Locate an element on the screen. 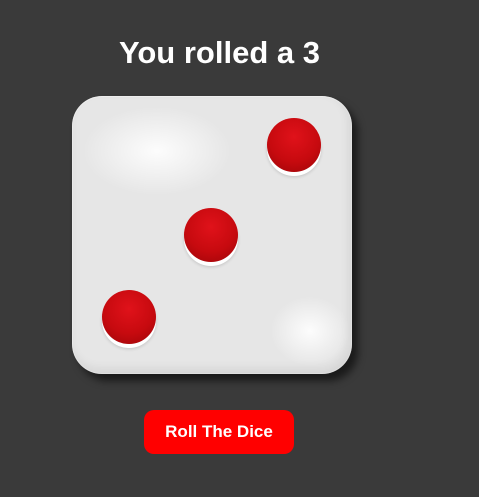  roll-dice-button: Roll The Dice is located at coordinates (219, 432).